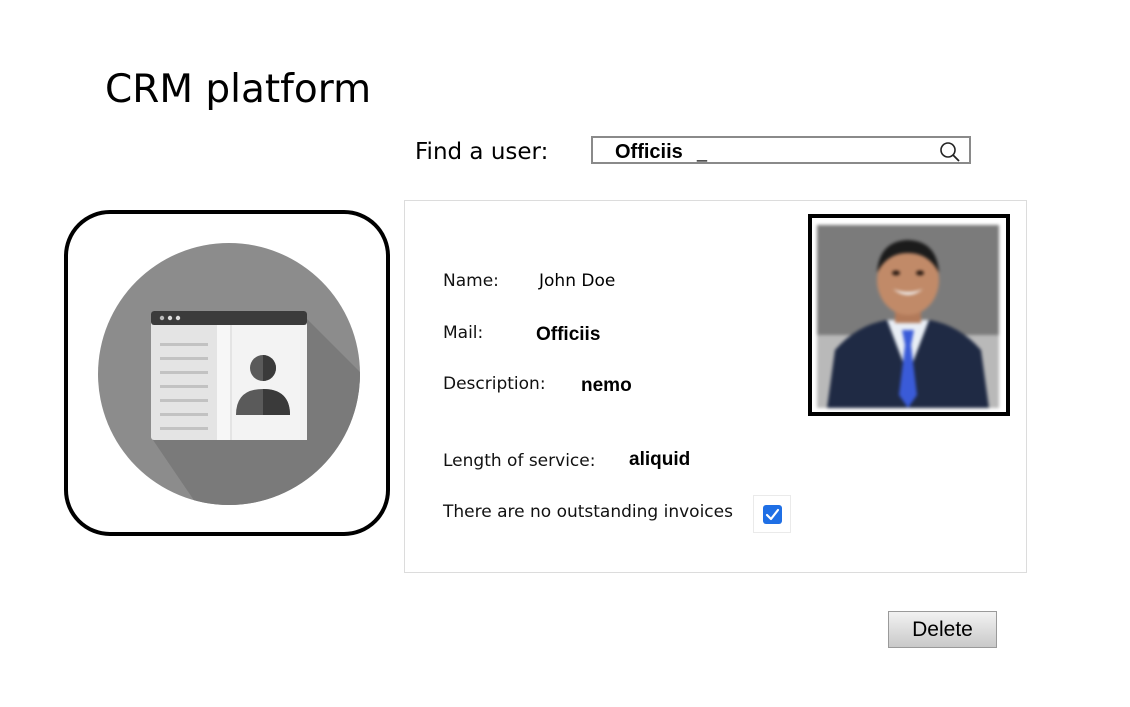 This screenshot has height=707, width=1130. I want to click on app-logo, so click(227, 373).